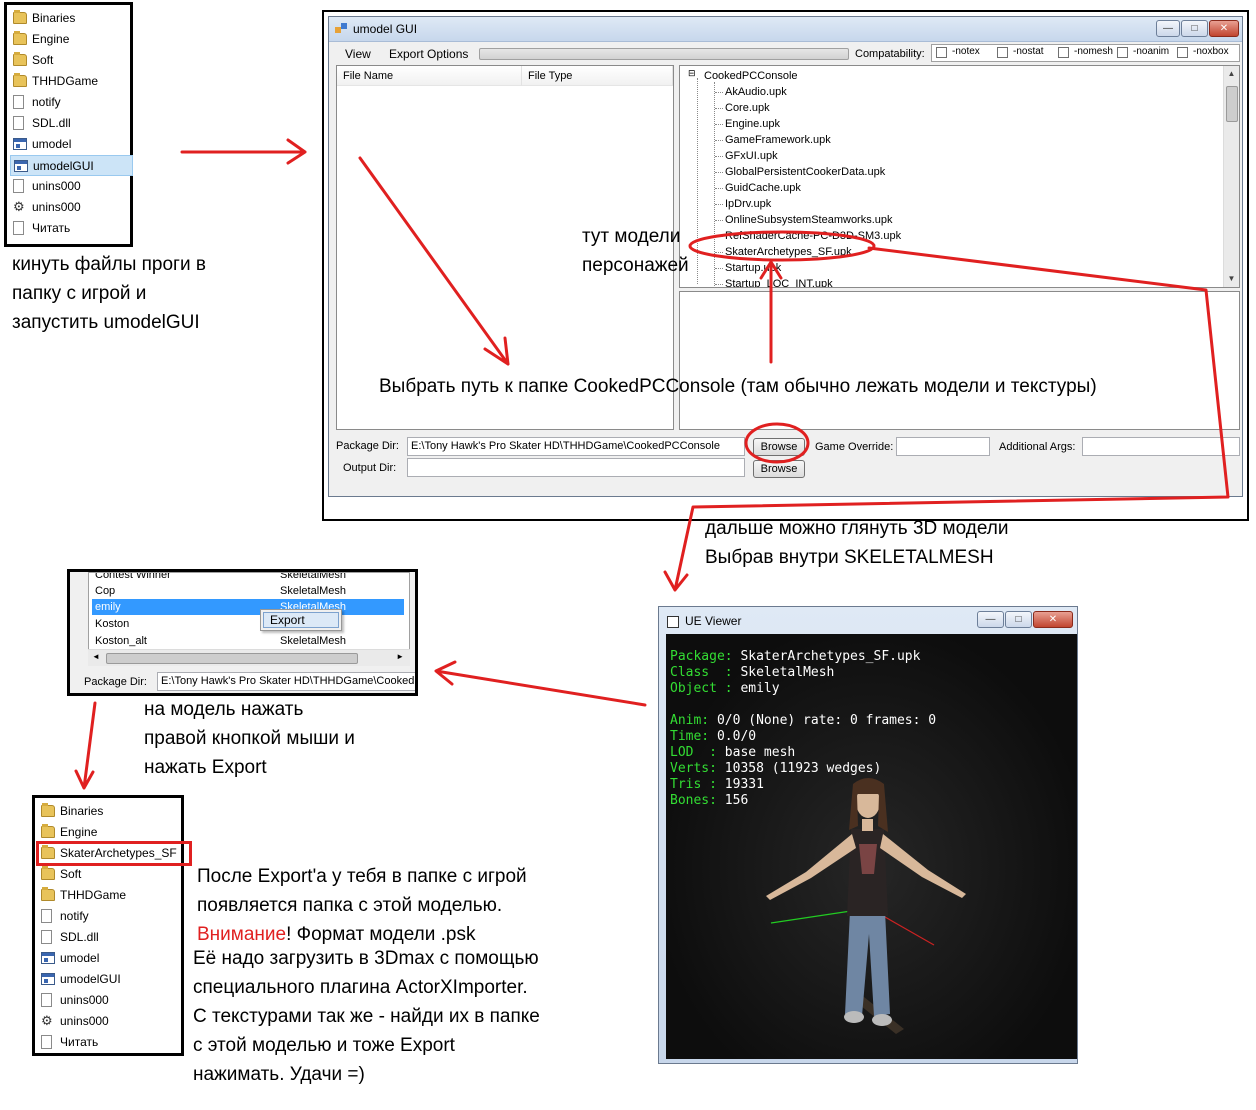 Image resolution: width=1256 pixels, height=1110 pixels. I want to click on list-item: Koston_alt SkeletalMesh, so click(248, 641).